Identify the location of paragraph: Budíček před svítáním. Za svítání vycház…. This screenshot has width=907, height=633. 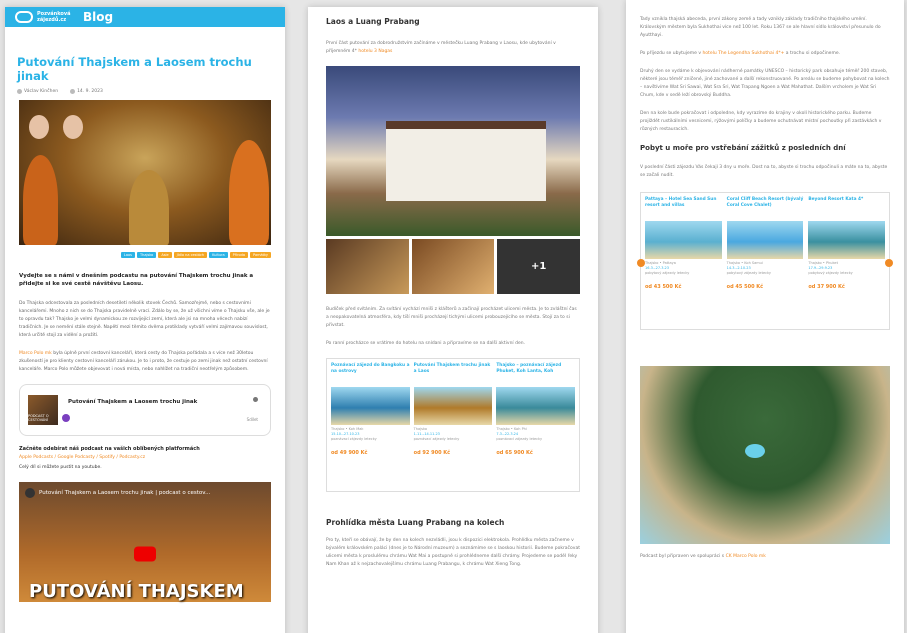
(451, 317).